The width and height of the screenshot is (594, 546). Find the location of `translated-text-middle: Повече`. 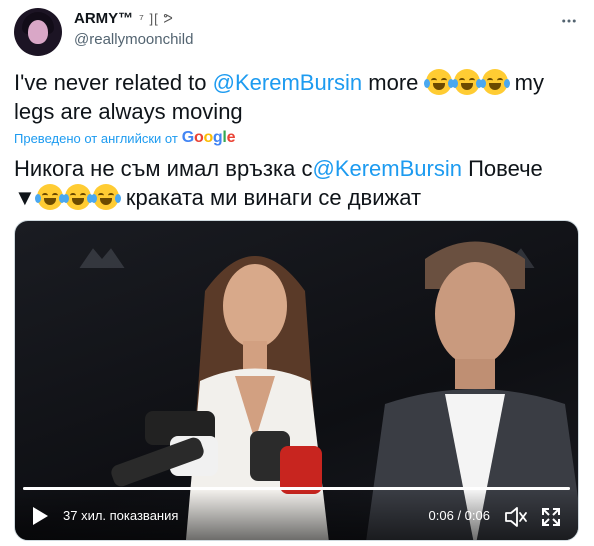

translated-text-middle: Повече is located at coordinates (502, 168).